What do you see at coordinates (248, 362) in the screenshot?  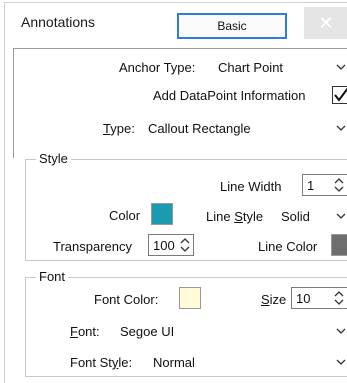 I see `font-style-select: Normal` at bounding box center [248, 362].